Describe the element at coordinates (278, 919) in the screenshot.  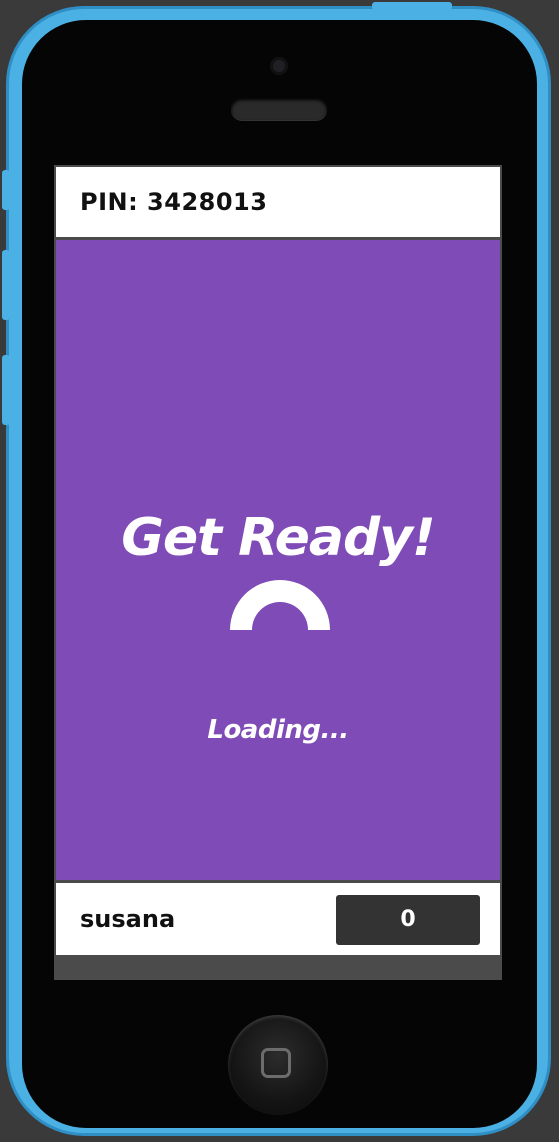
I see `player-bar: susana 0` at that location.